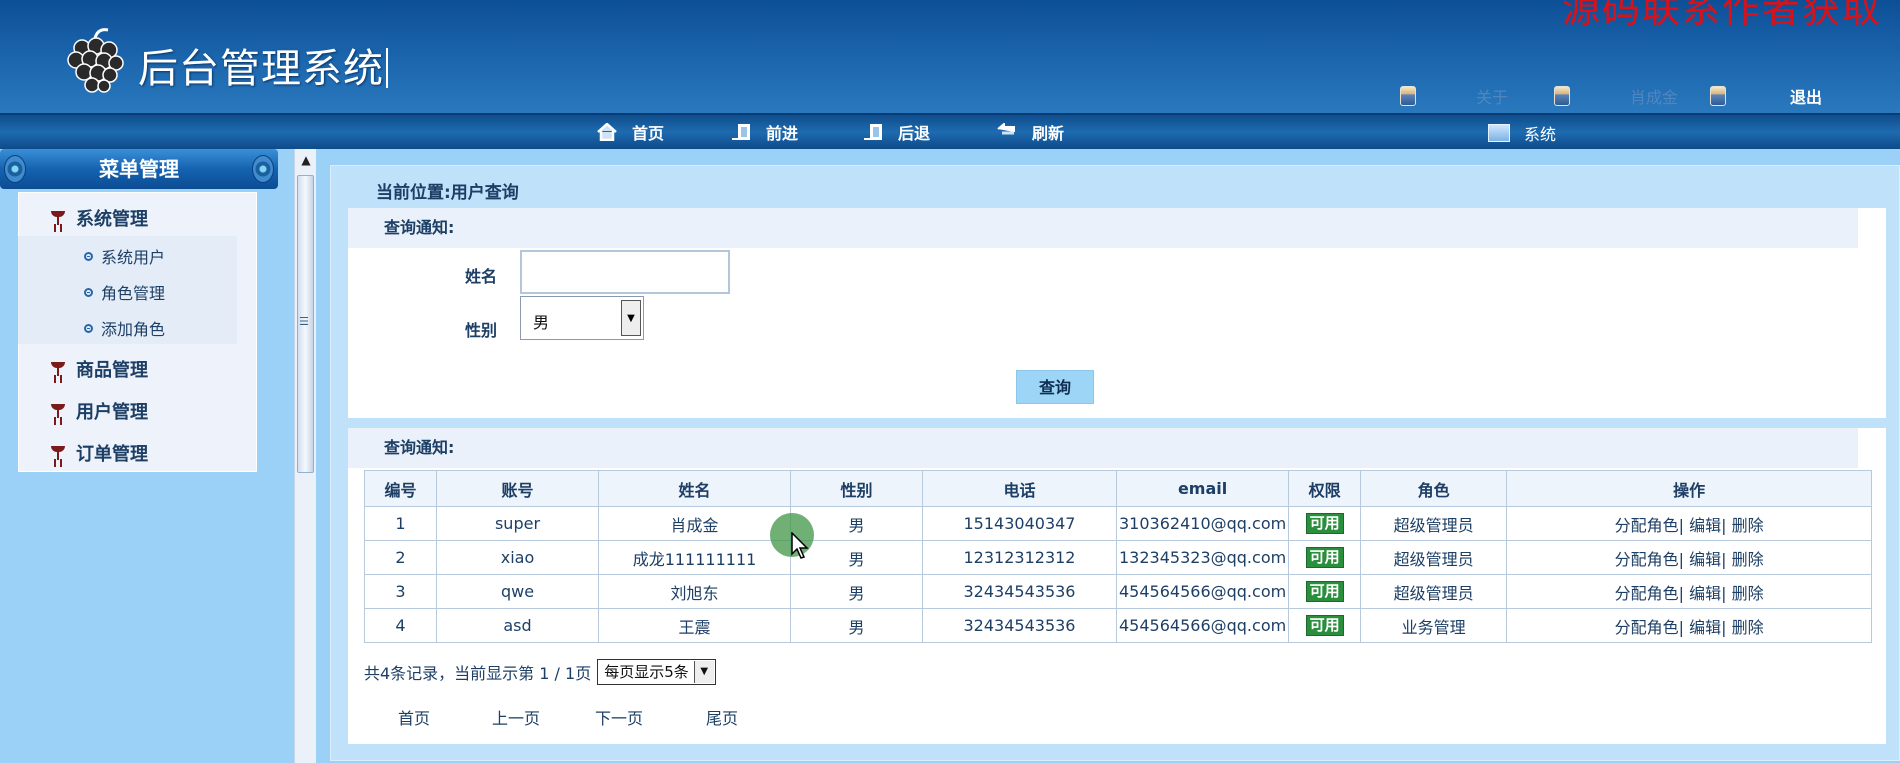 This screenshot has height=763, width=1900. I want to click on pagination-summary: 共4条记录，当前显示第 1 / 1页 每页显示5条 ▼, so click(540, 672).